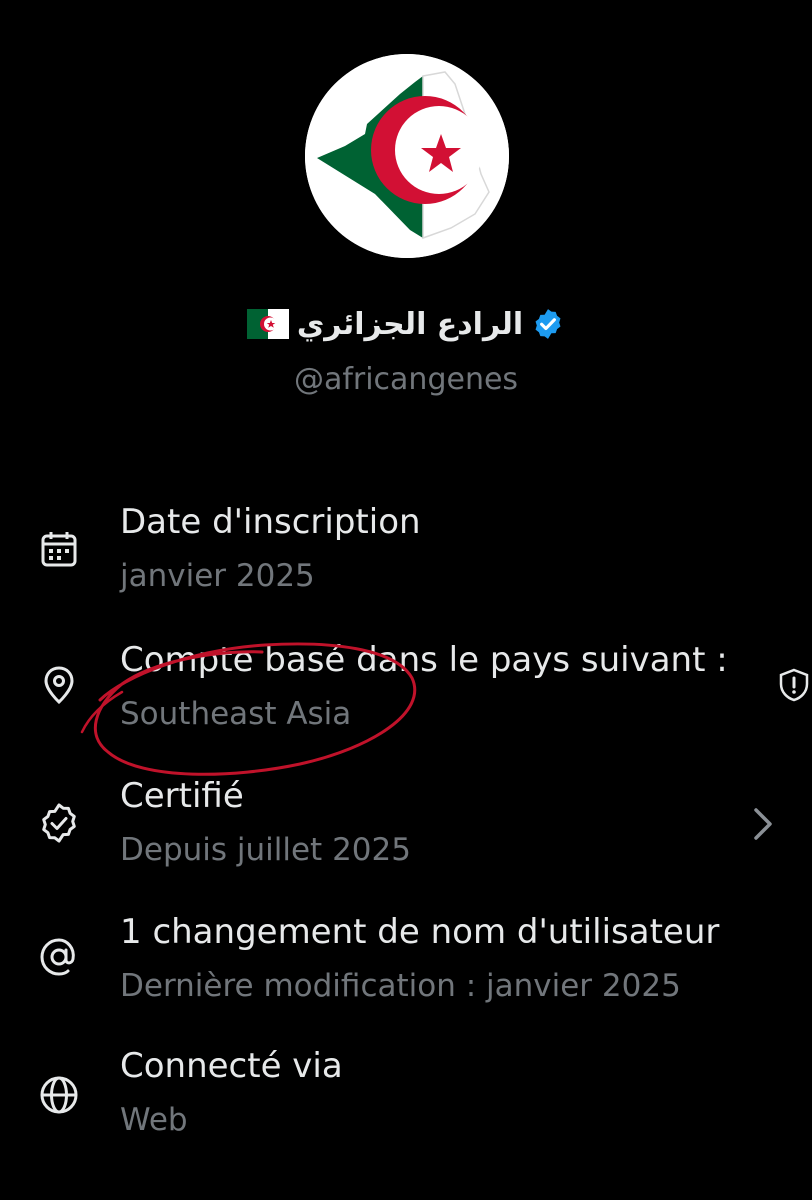 The width and height of the screenshot is (812, 1200). I want to click on info-row-title: Connecté via, so click(231, 1066).